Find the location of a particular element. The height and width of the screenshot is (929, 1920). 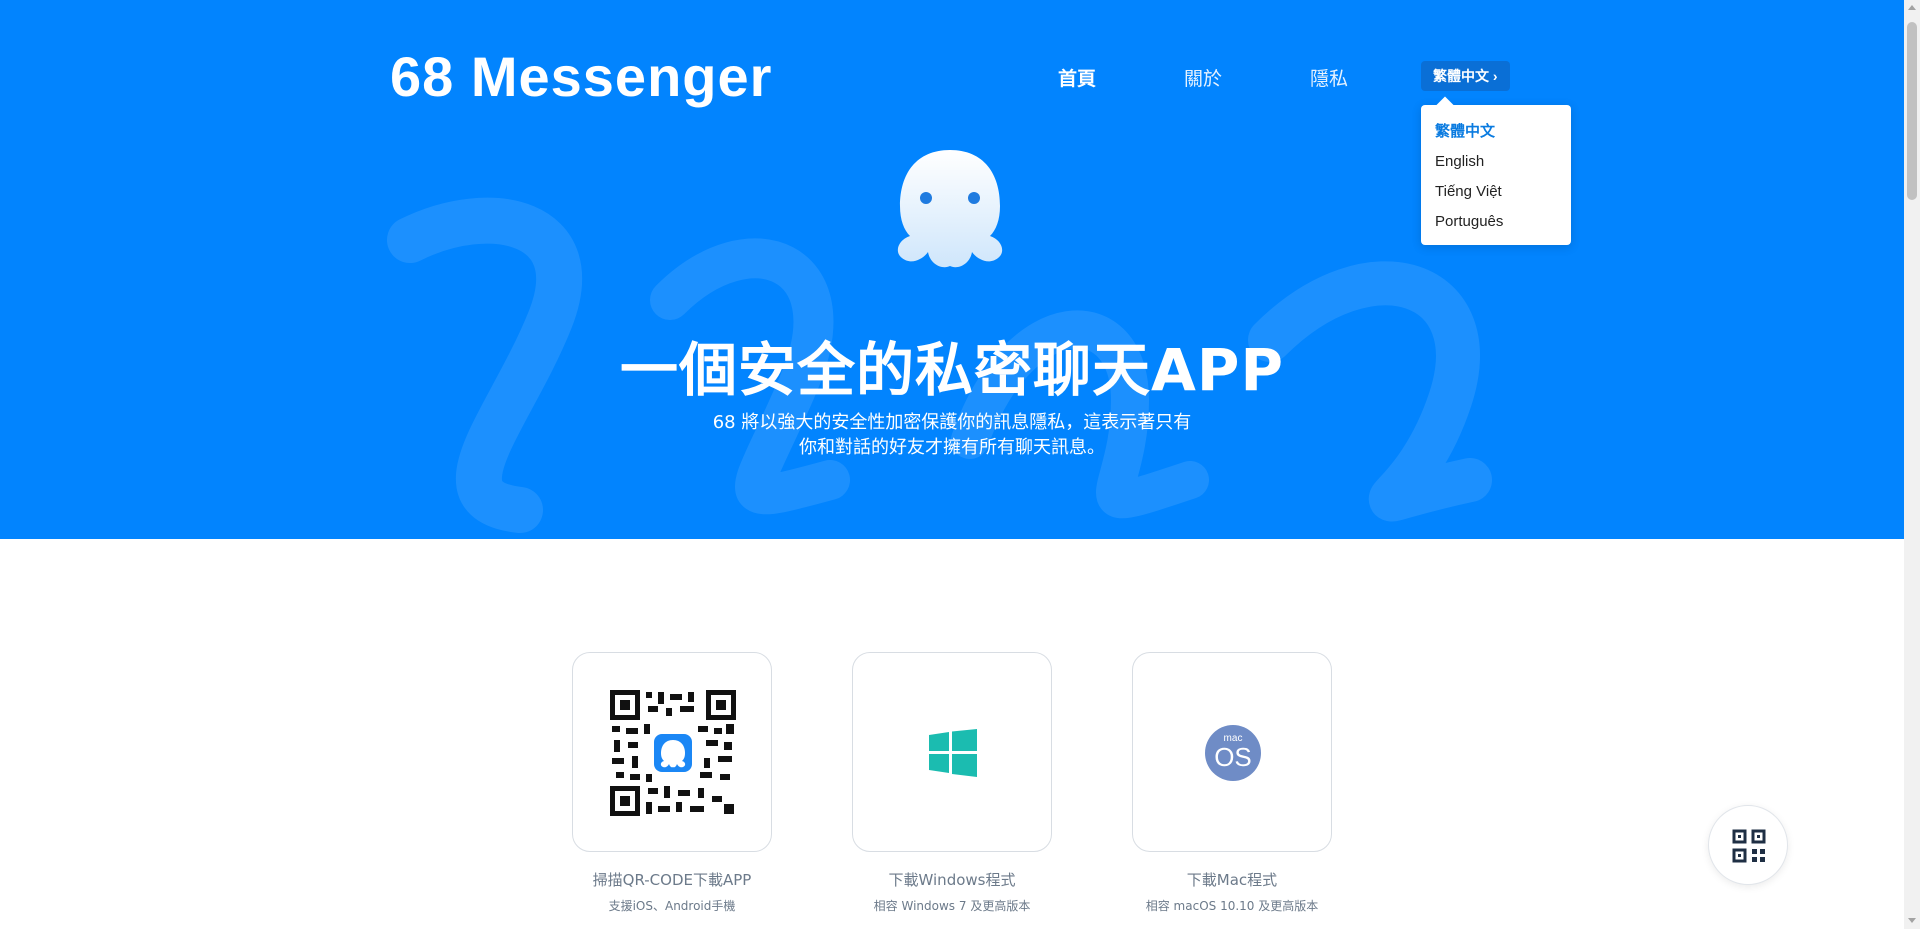

mac-download-subtitle: 相容 macOS 10.10 及更高版本 is located at coordinates (1232, 906).